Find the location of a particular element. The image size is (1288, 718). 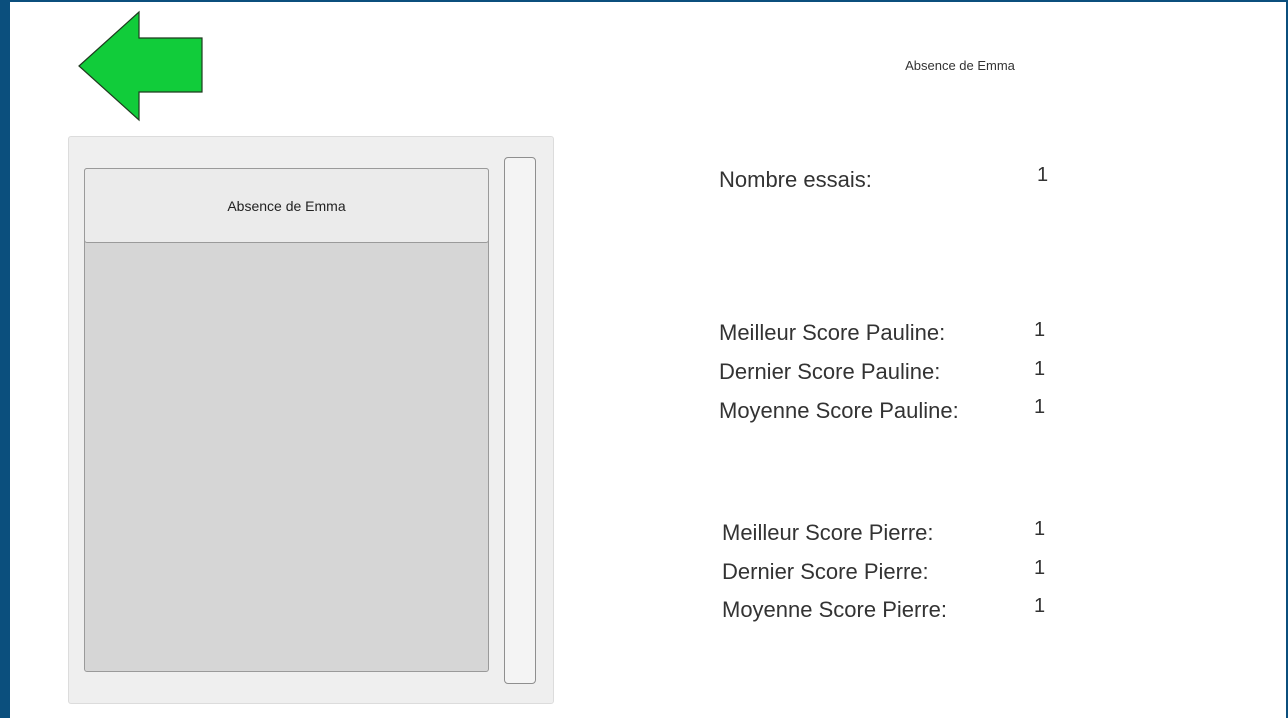

pierre-best-score-label: Meilleur Score Pierre: is located at coordinates (828, 532).